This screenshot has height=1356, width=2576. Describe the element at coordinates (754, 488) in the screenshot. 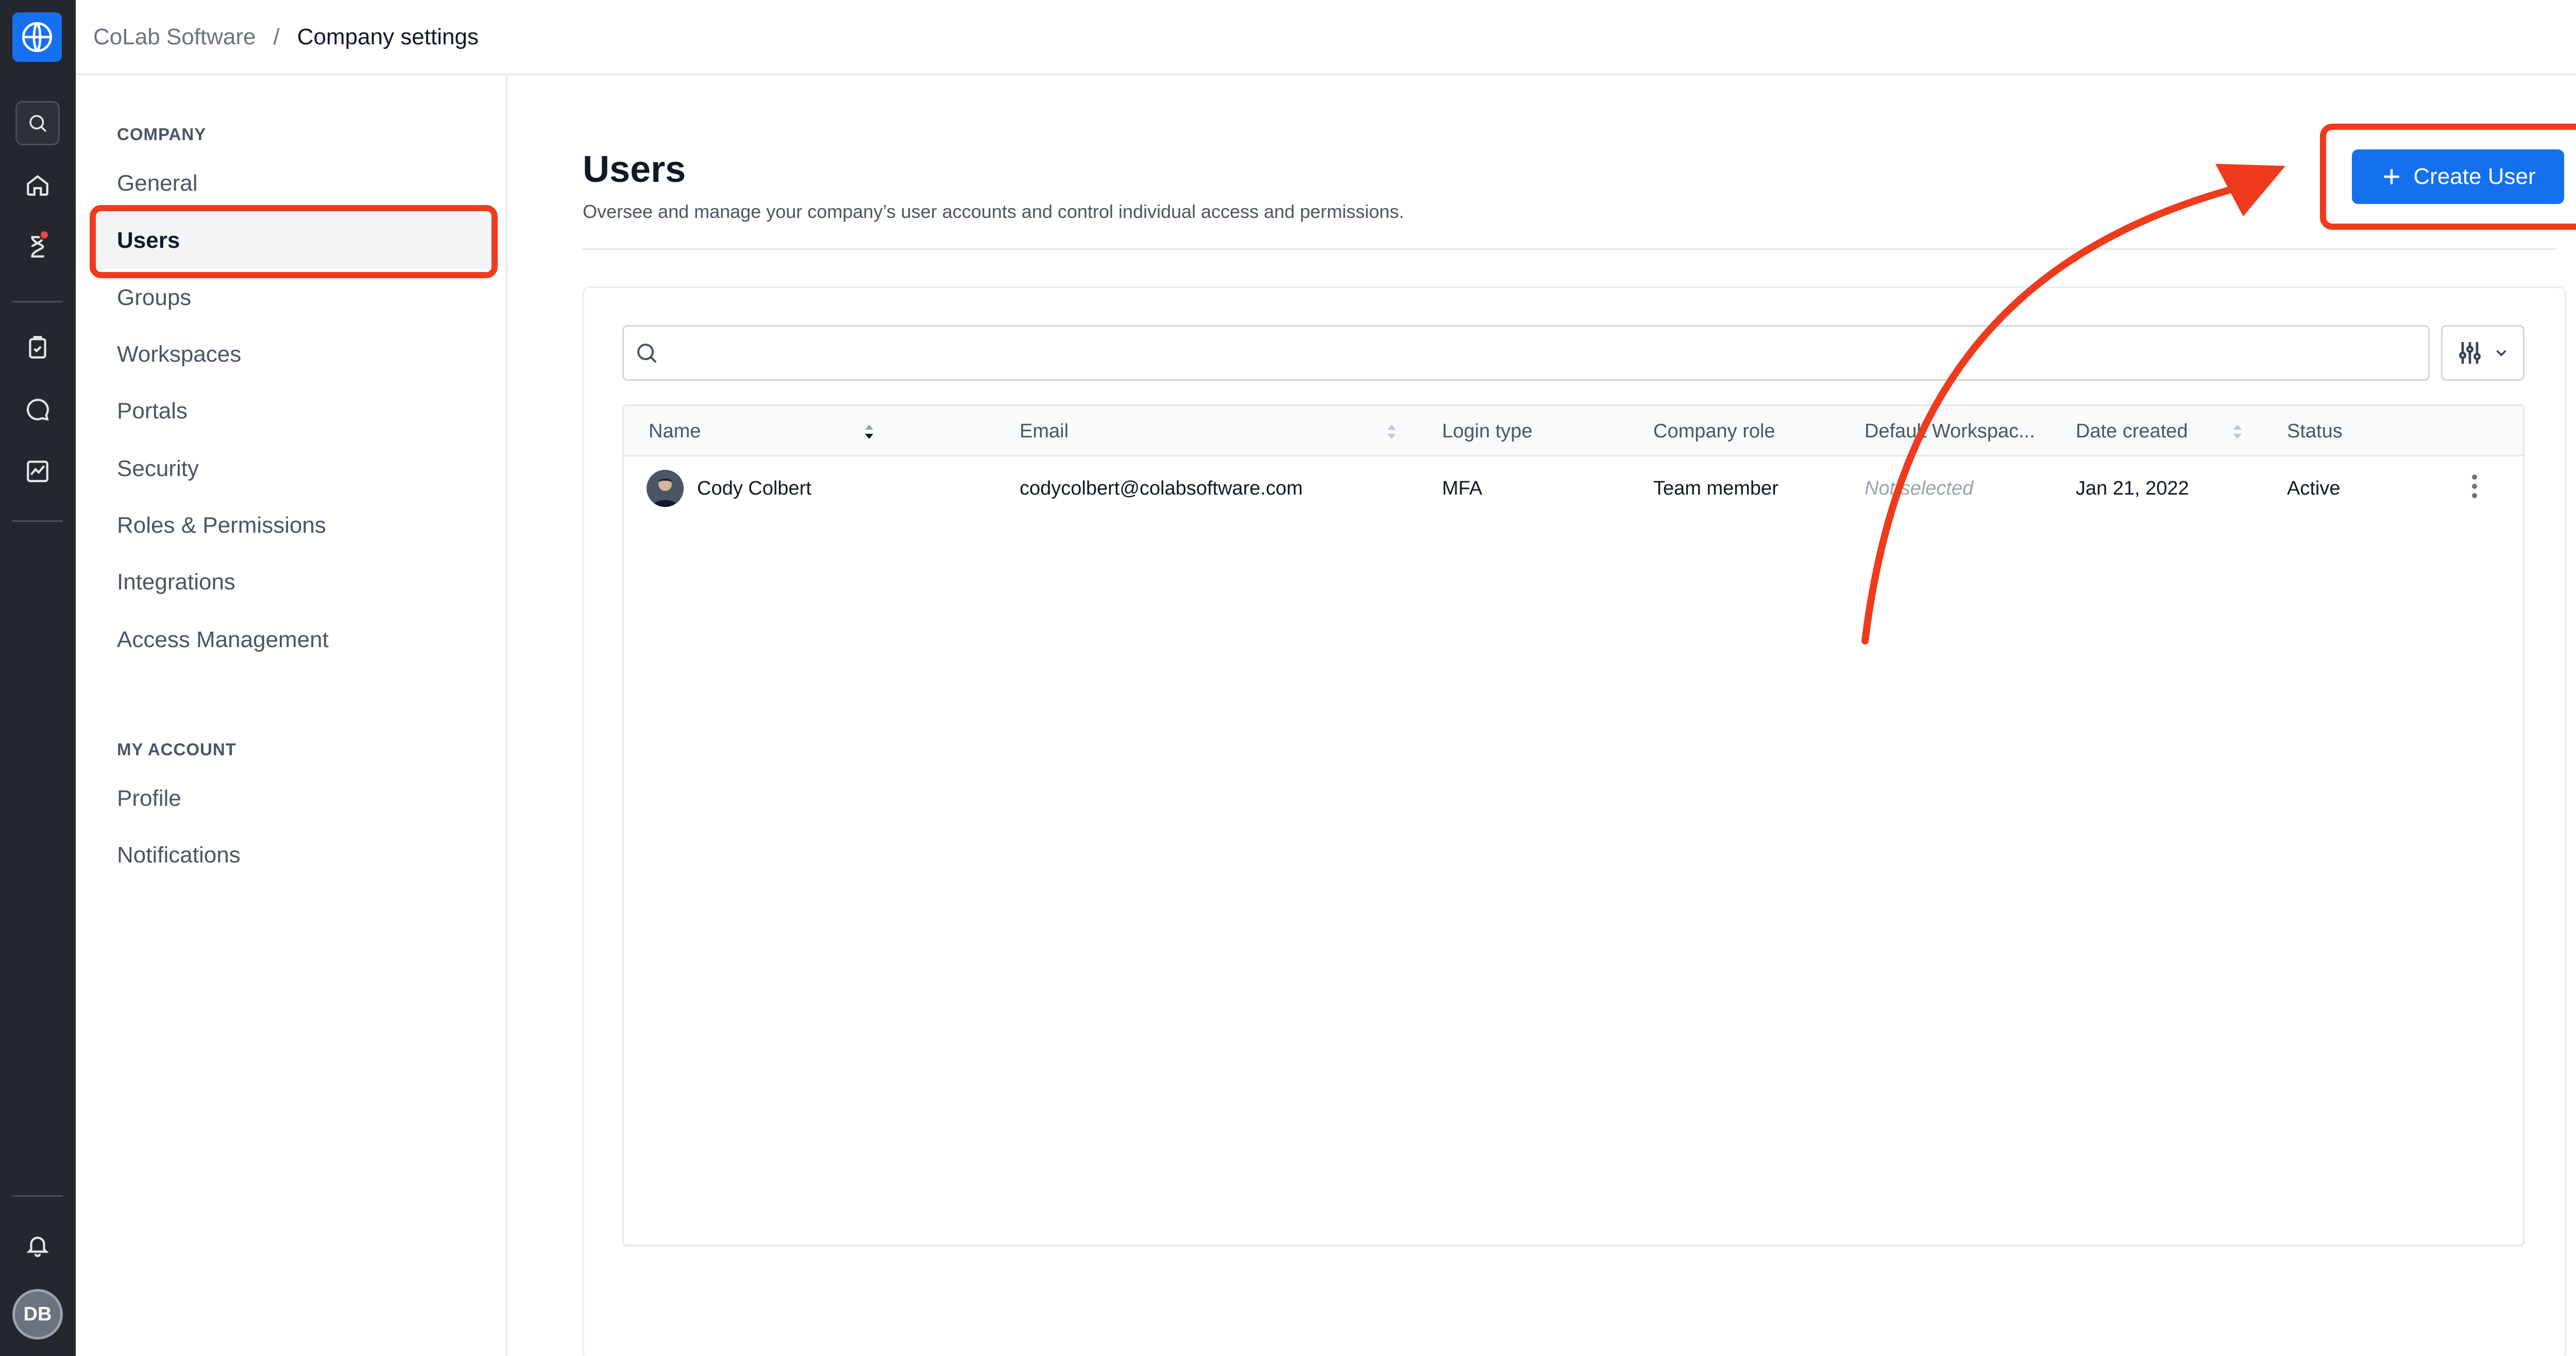

I see `cell-name: Cody Colbert` at that location.